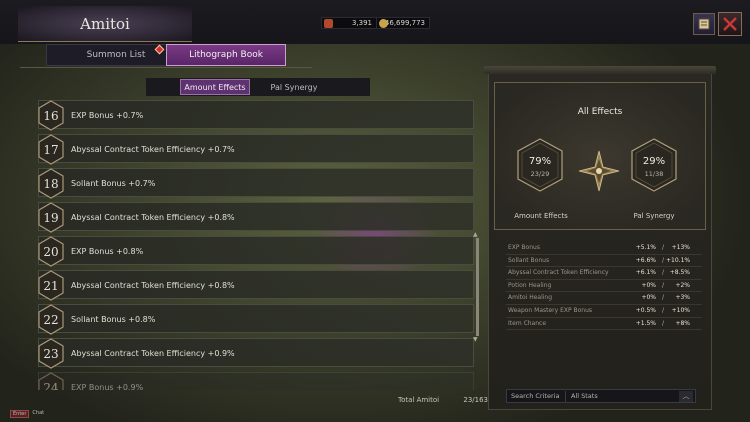 This screenshot has height=422, width=750. What do you see at coordinates (328, 23) in the screenshot?
I see `quill-icon` at bounding box center [328, 23].